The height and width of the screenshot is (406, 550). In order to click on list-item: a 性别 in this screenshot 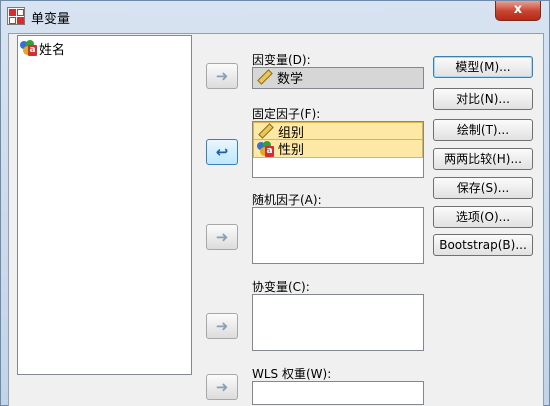, I will do `click(338, 149)`.